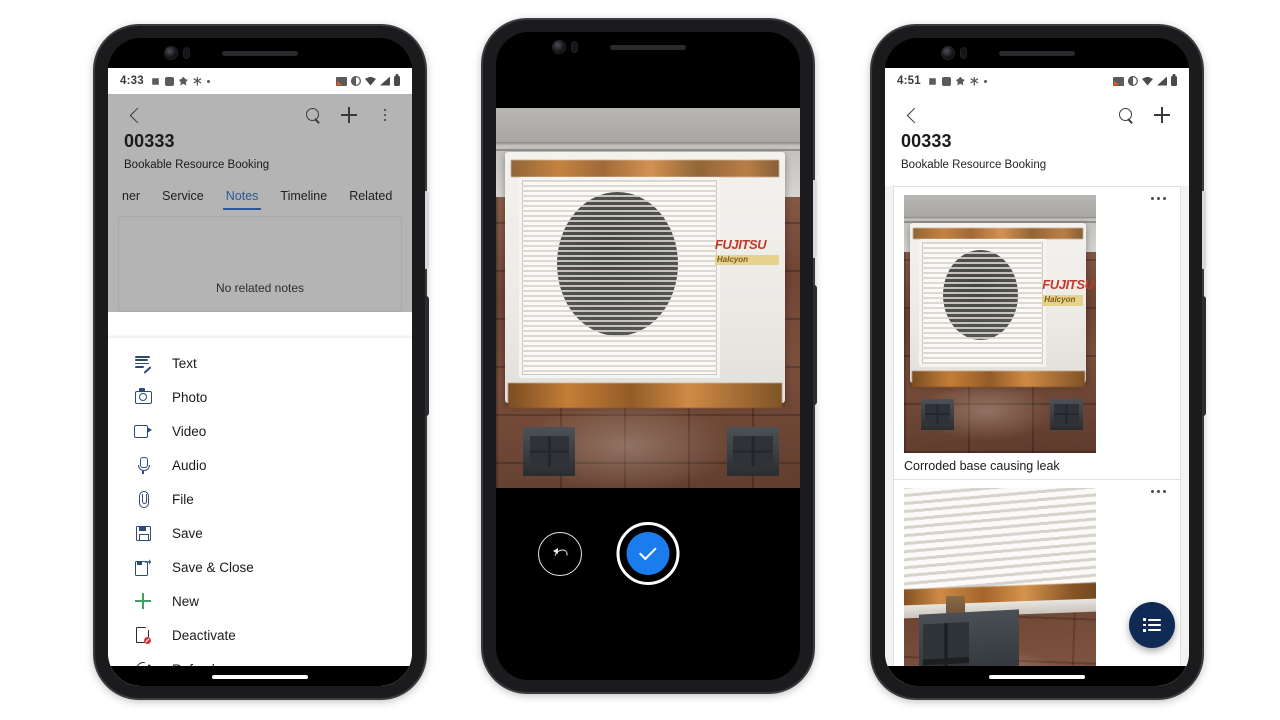 The width and height of the screenshot is (1280, 720). I want to click on note-photo-thumbnail, so click(1000, 587).